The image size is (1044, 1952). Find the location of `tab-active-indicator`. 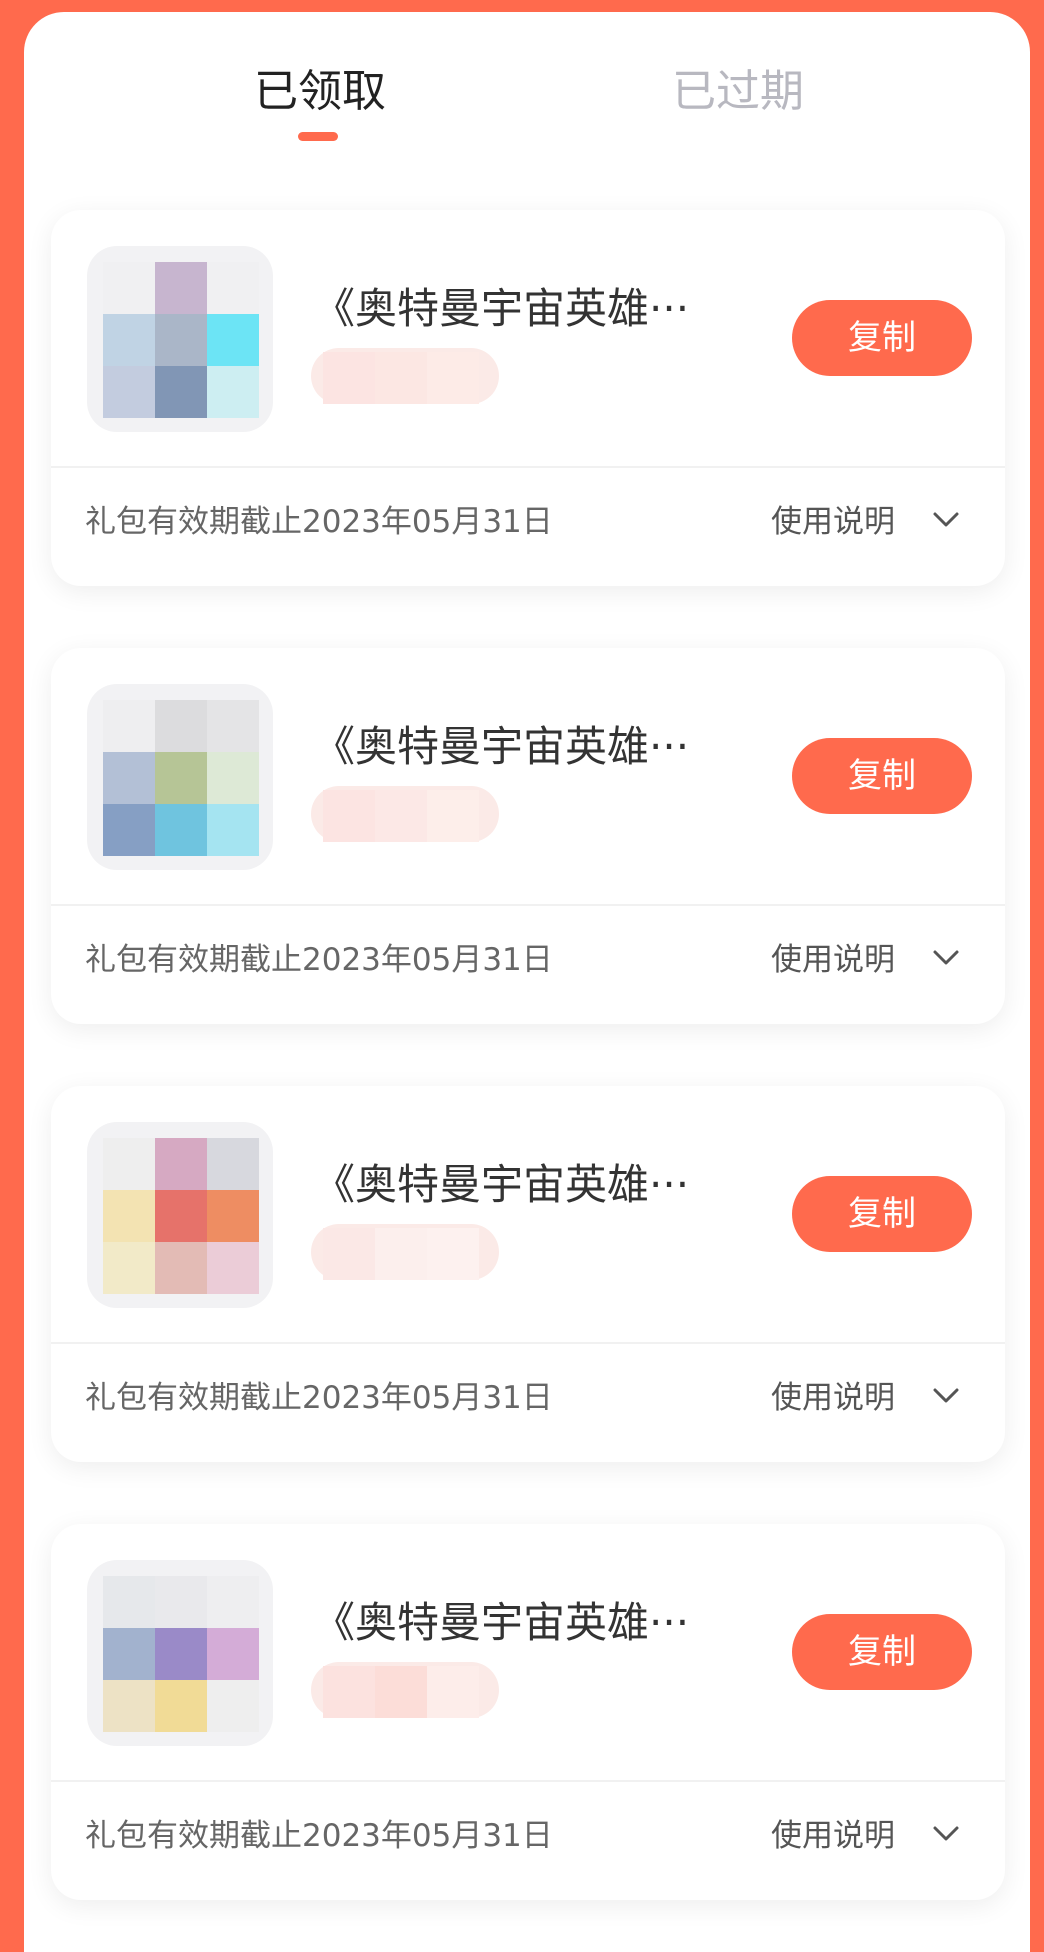

tab-active-indicator is located at coordinates (318, 136).